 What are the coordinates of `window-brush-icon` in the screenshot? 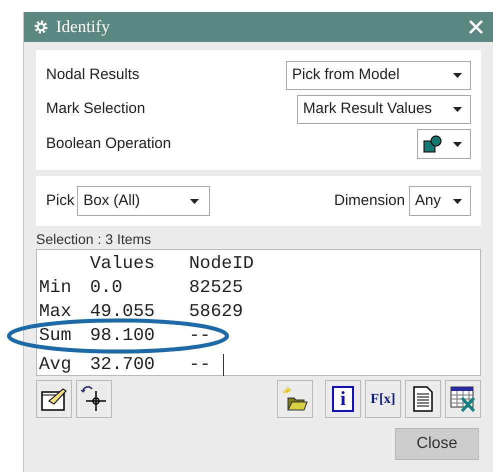 It's located at (54, 399).